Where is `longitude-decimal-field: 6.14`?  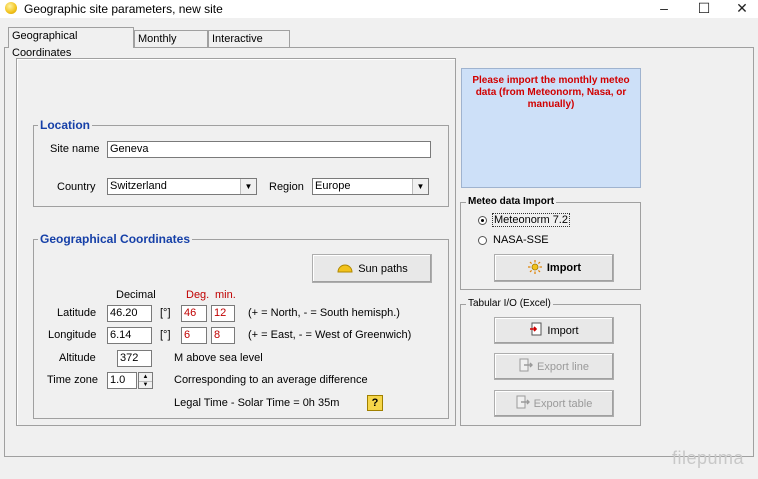
longitude-decimal-field: 6.14 is located at coordinates (129, 335).